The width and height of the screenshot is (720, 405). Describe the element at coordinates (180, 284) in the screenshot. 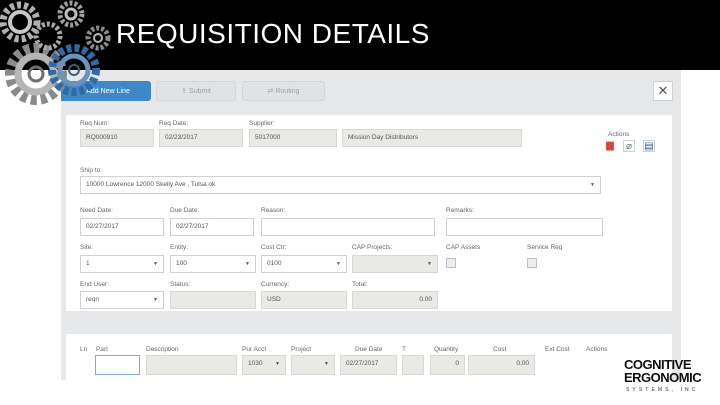

I see `status-label: Status:` at that location.